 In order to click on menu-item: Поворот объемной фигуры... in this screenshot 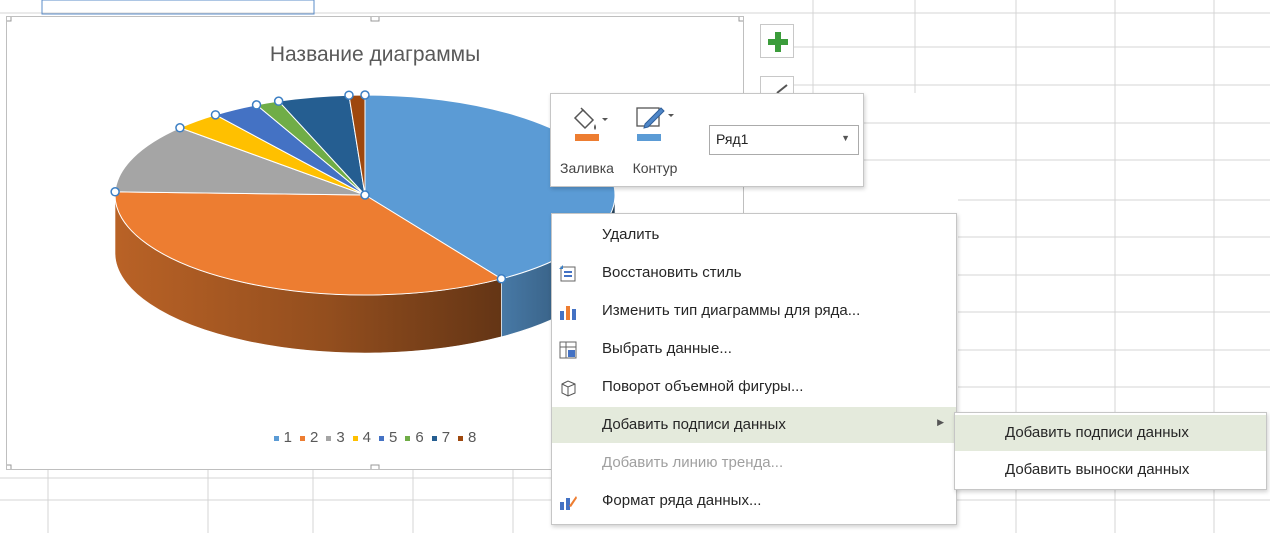, I will do `click(754, 387)`.